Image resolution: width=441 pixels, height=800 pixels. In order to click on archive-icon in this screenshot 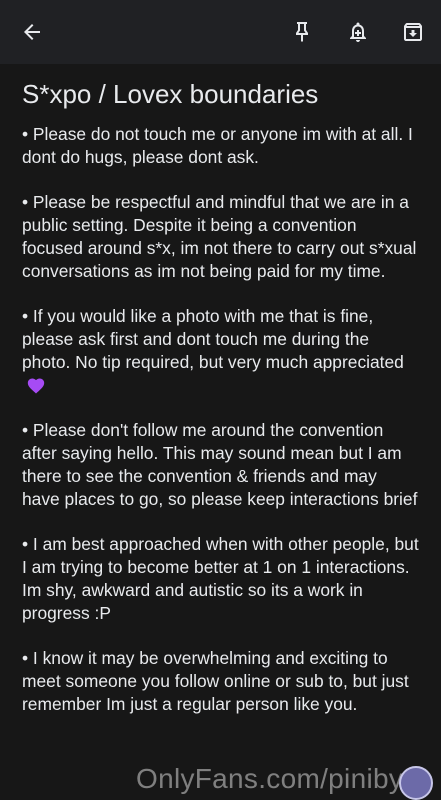, I will do `click(413, 32)`.